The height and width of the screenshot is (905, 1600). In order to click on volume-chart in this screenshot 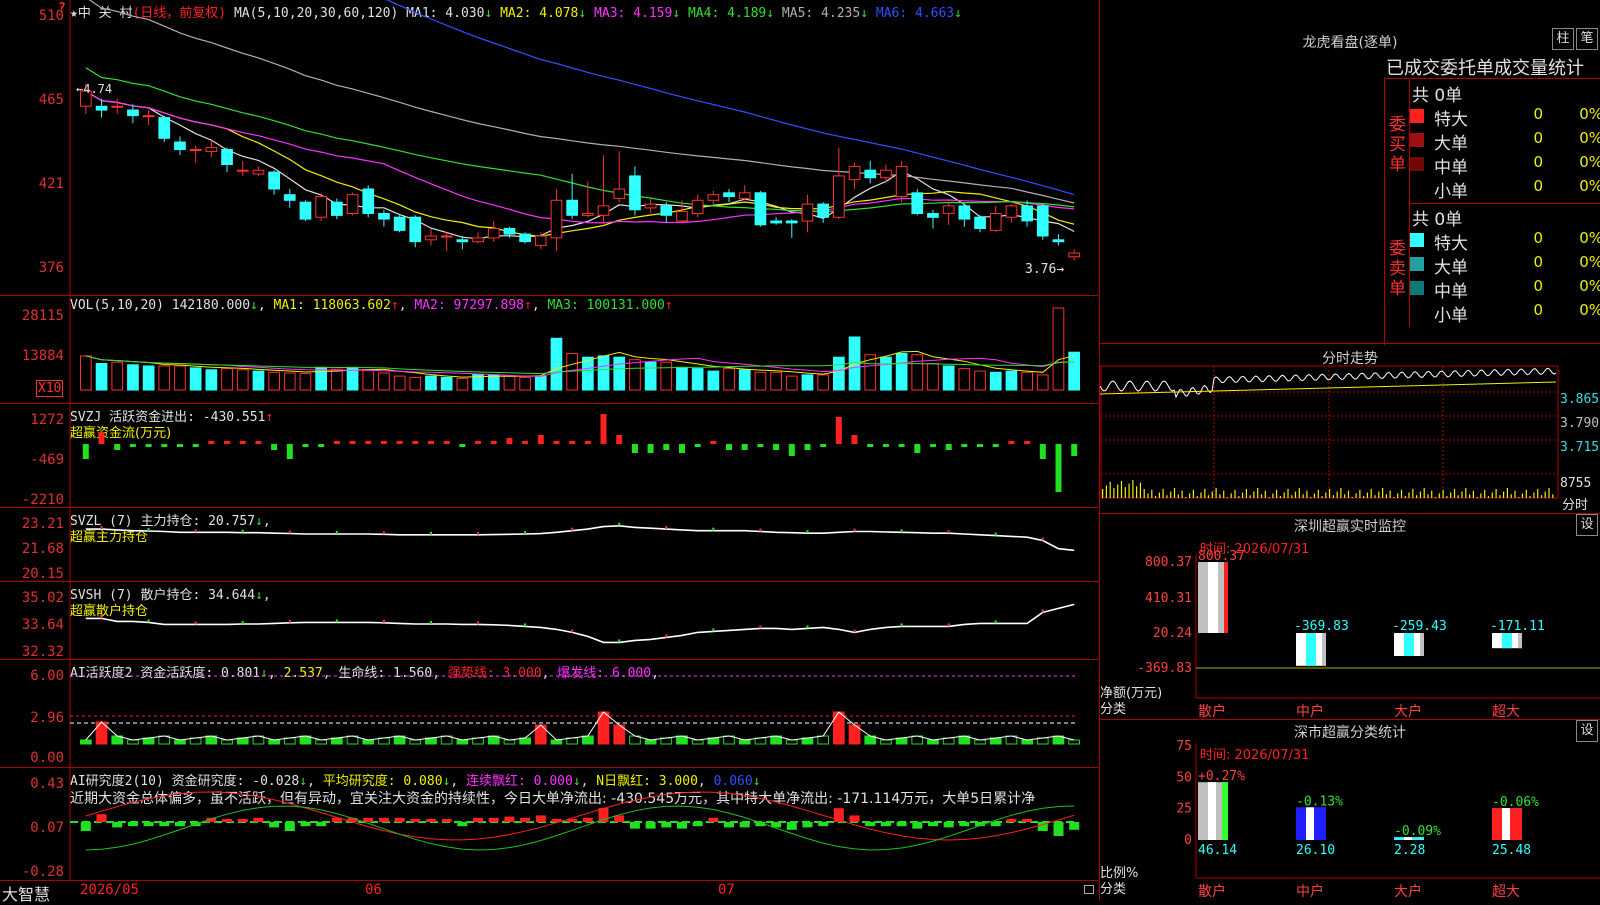, I will do `click(549, 350)`.